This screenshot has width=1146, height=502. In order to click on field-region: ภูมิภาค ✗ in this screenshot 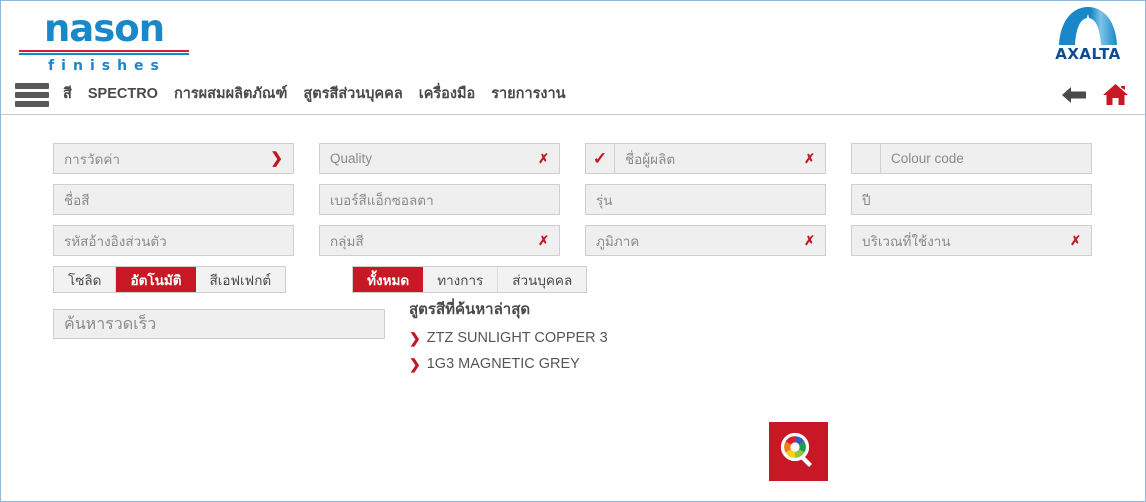, I will do `click(705, 240)`.